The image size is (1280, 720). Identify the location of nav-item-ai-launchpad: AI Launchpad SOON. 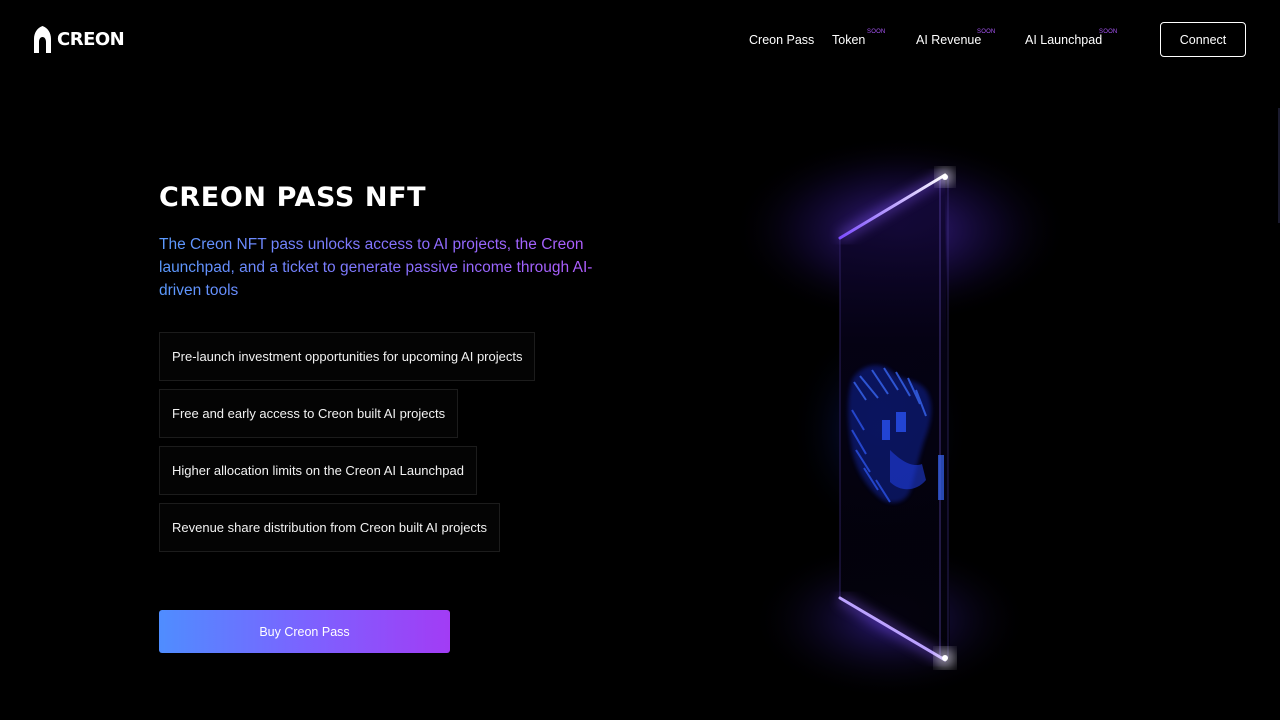
(1071, 38).